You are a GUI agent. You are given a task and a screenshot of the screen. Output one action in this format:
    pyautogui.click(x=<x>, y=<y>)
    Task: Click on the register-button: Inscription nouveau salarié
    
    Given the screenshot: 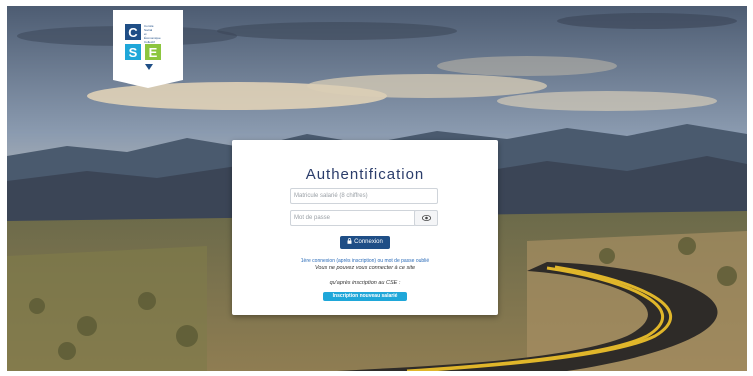 What is the action you would take?
    pyautogui.click(x=365, y=296)
    